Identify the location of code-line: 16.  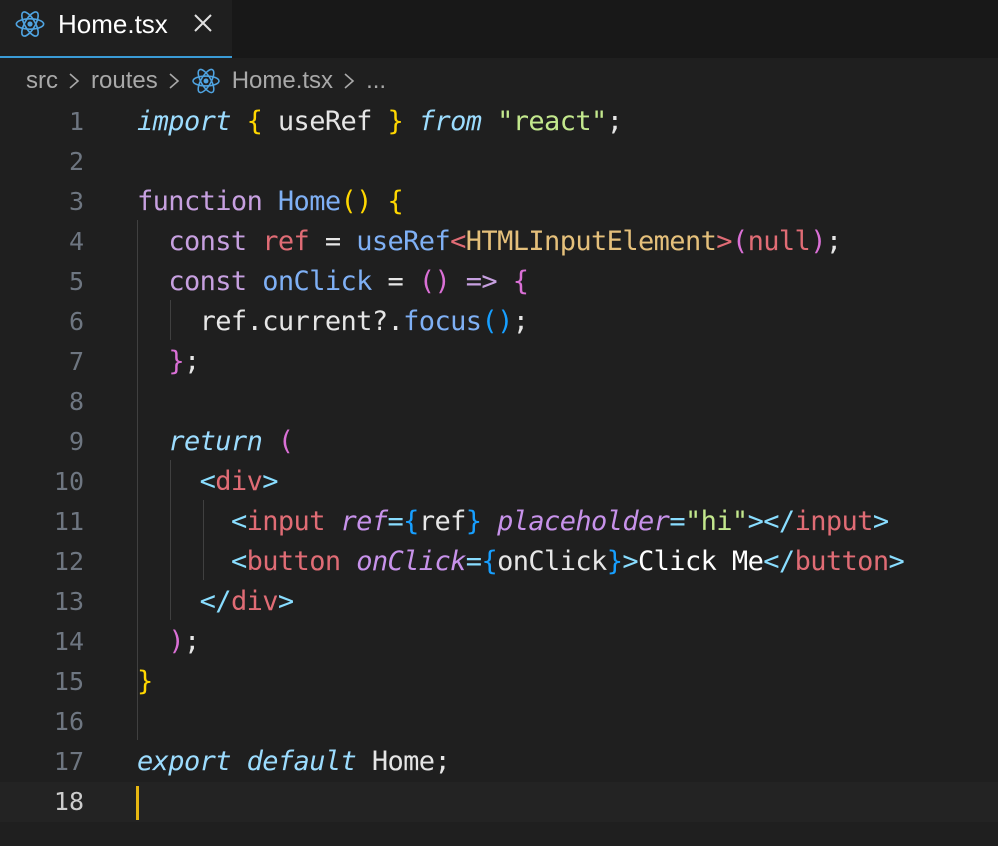
(499, 722).